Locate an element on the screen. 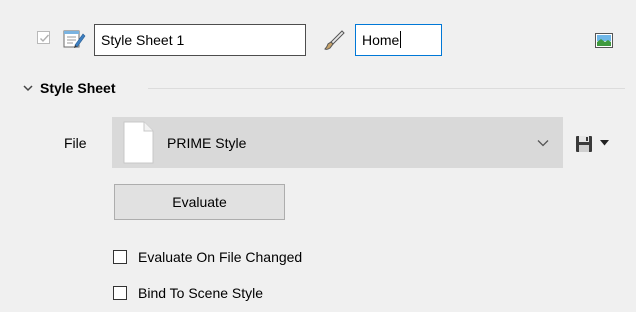  checkmark-icon is located at coordinates (45, 38).